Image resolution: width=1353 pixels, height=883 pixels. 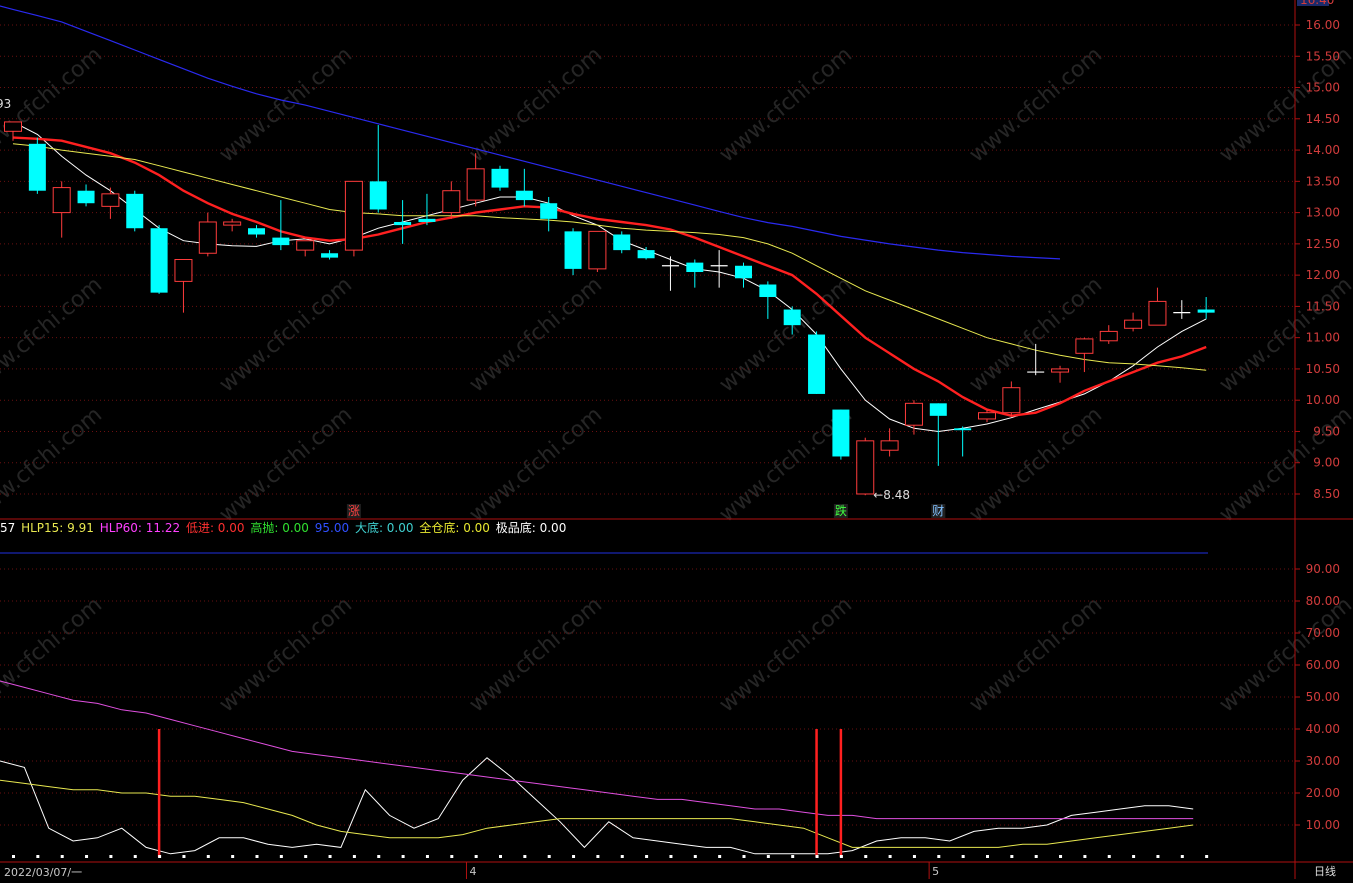 What do you see at coordinates (1323, 601) in the screenshot?
I see `indicator-y-tick-label: 80.00` at bounding box center [1323, 601].